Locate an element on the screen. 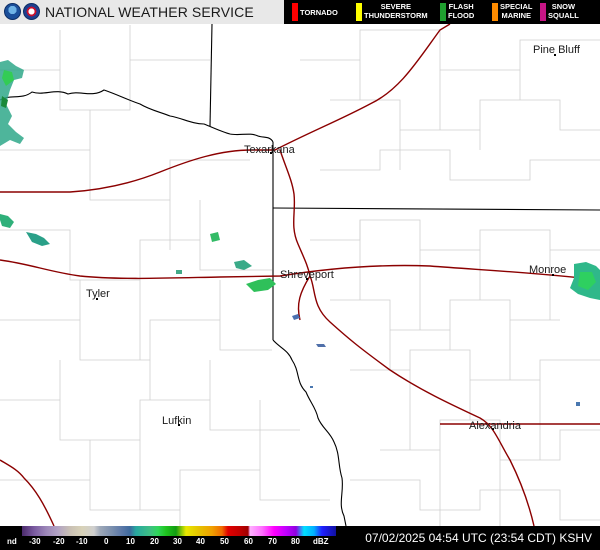 This screenshot has width=600, height=550. legend-label: FLASH FLOOD is located at coordinates (461, 11).